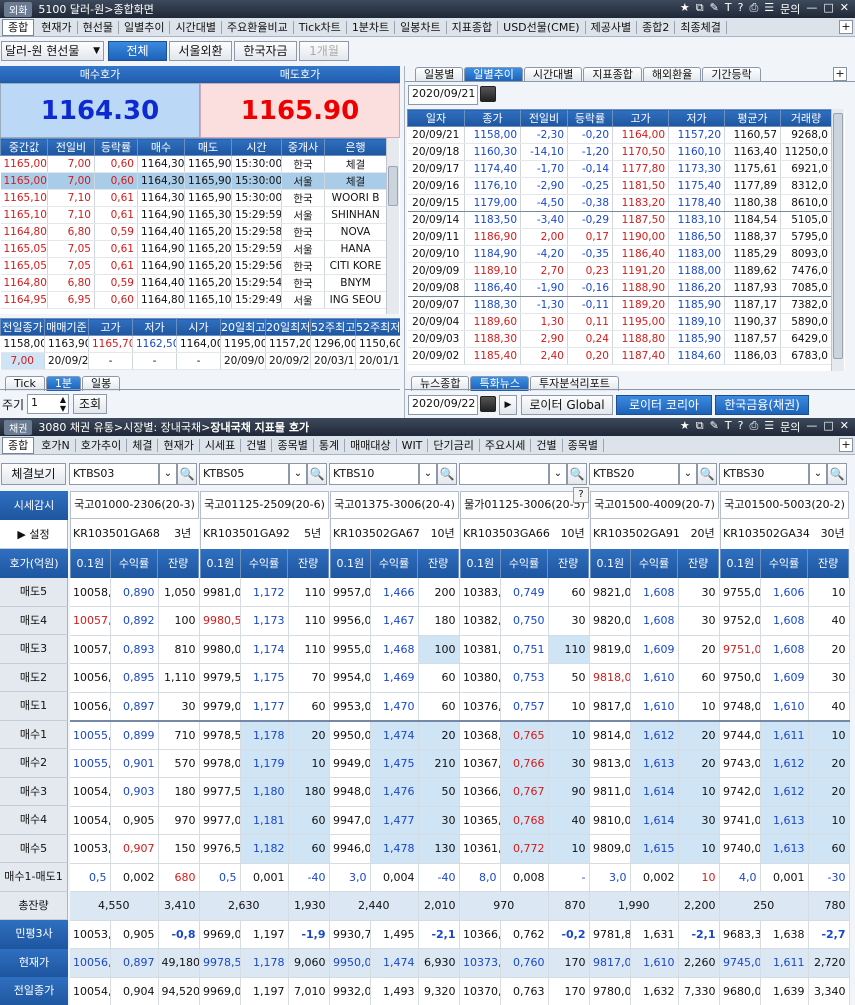  What do you see at coordinates (504, 474) in the screenshot?
I see `code-select` at bounding box center [504, 474].